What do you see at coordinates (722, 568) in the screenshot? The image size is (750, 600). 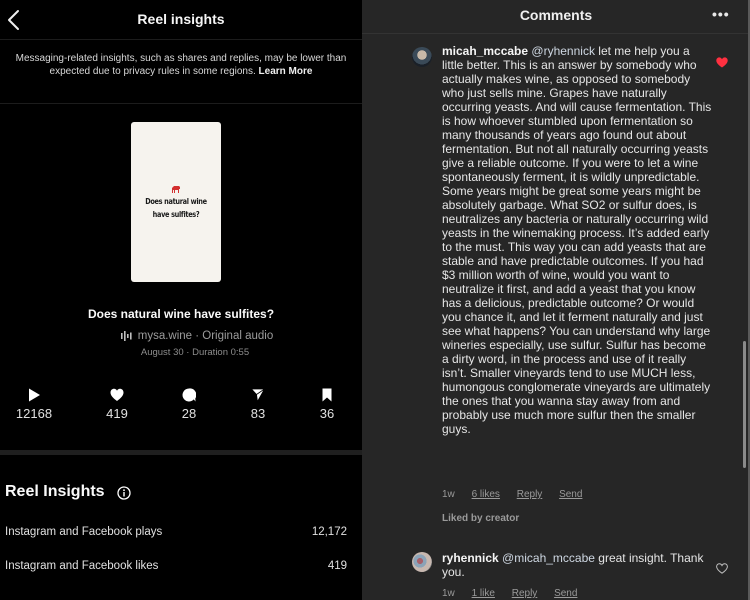 I see `heart-outline-icon` at bounding box center [722, 568].